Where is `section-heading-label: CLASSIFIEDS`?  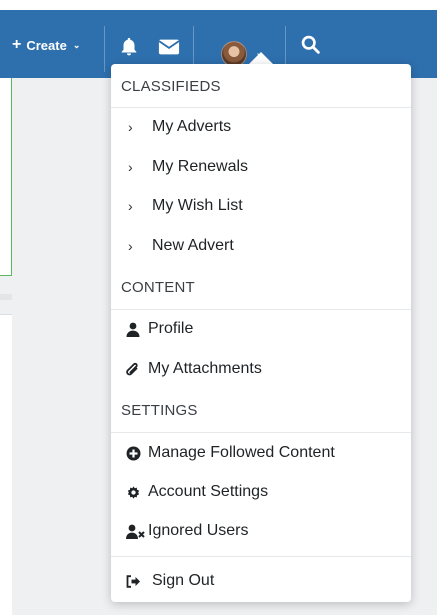 section-heading-label: CLASSIFIEDS is located at coordinates (171, 86).